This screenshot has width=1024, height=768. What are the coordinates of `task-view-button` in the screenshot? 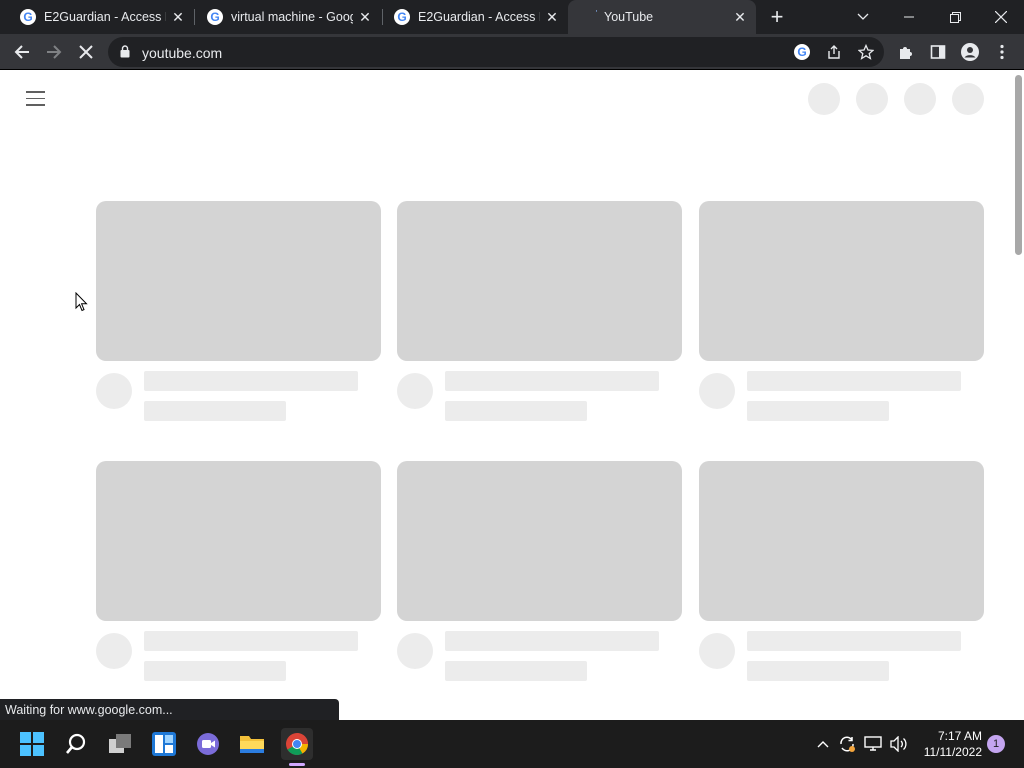 It's located at (120, 744).